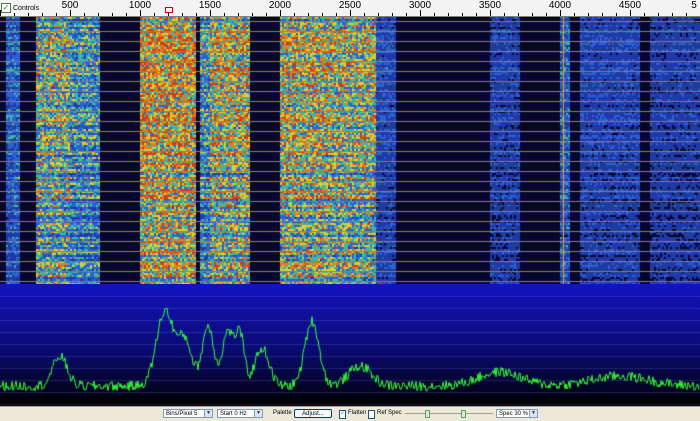 This screenshot has width=700, height=421. Describe the element at coordinates (182, 413) in the screenshot. I see `bins-per-pixel-value: Bins/Pixel 5` at that location.